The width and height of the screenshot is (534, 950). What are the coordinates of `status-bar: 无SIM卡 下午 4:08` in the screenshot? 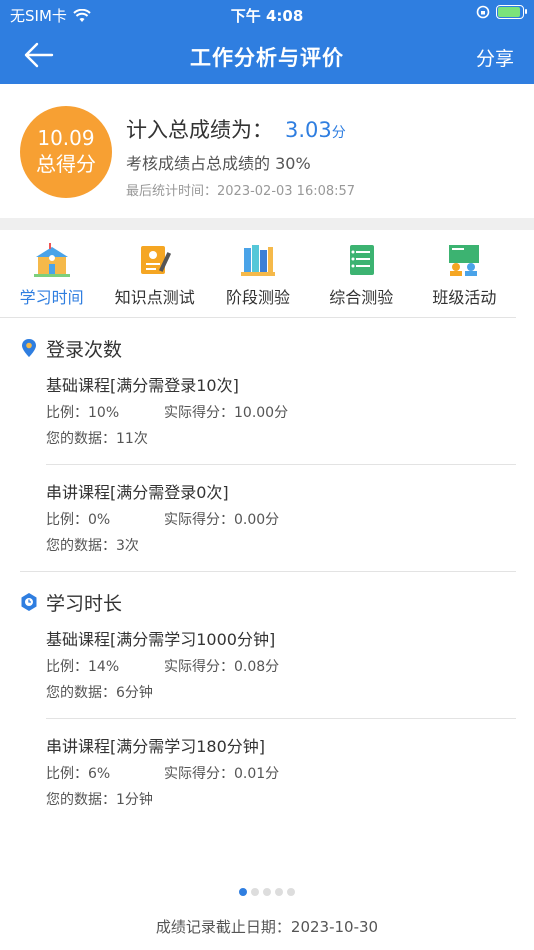 It's located at (267, 14).